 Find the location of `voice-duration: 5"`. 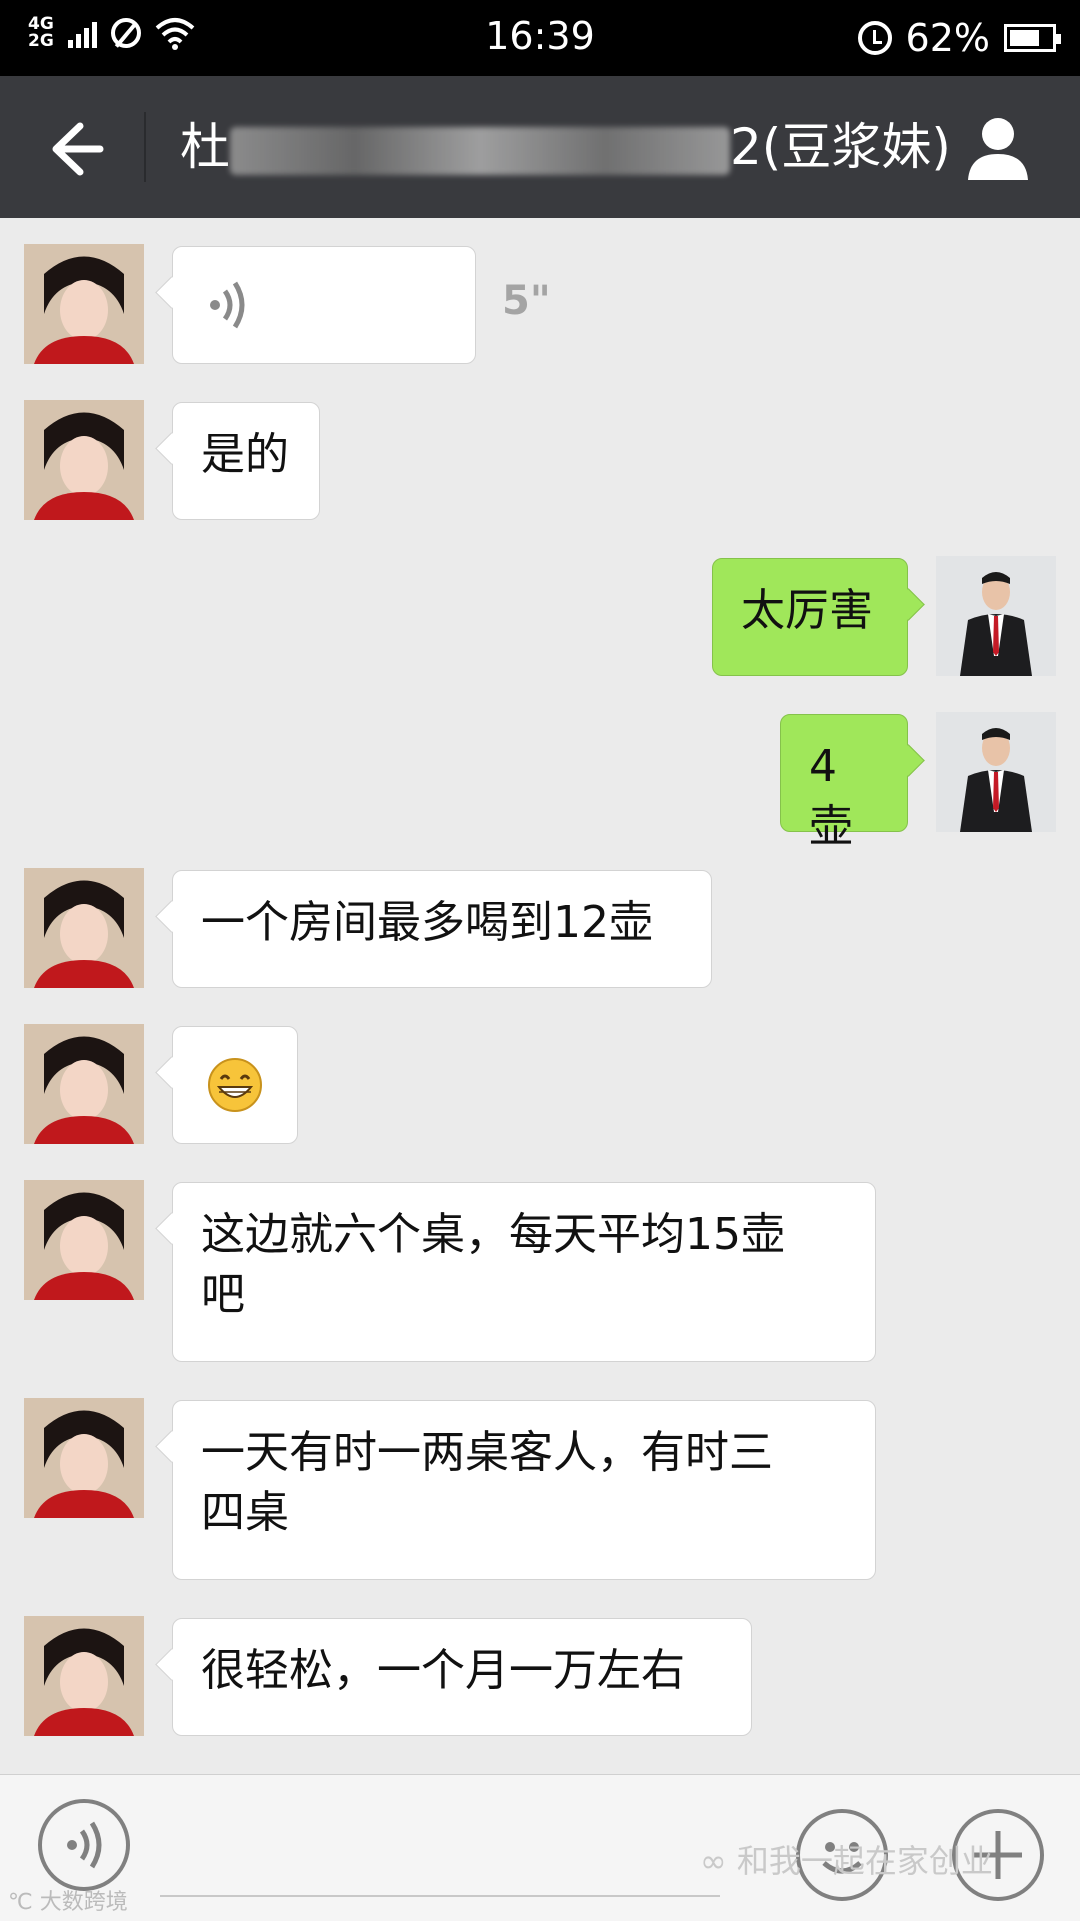

voice-duration: 5" is located at coordinates (526, 301).